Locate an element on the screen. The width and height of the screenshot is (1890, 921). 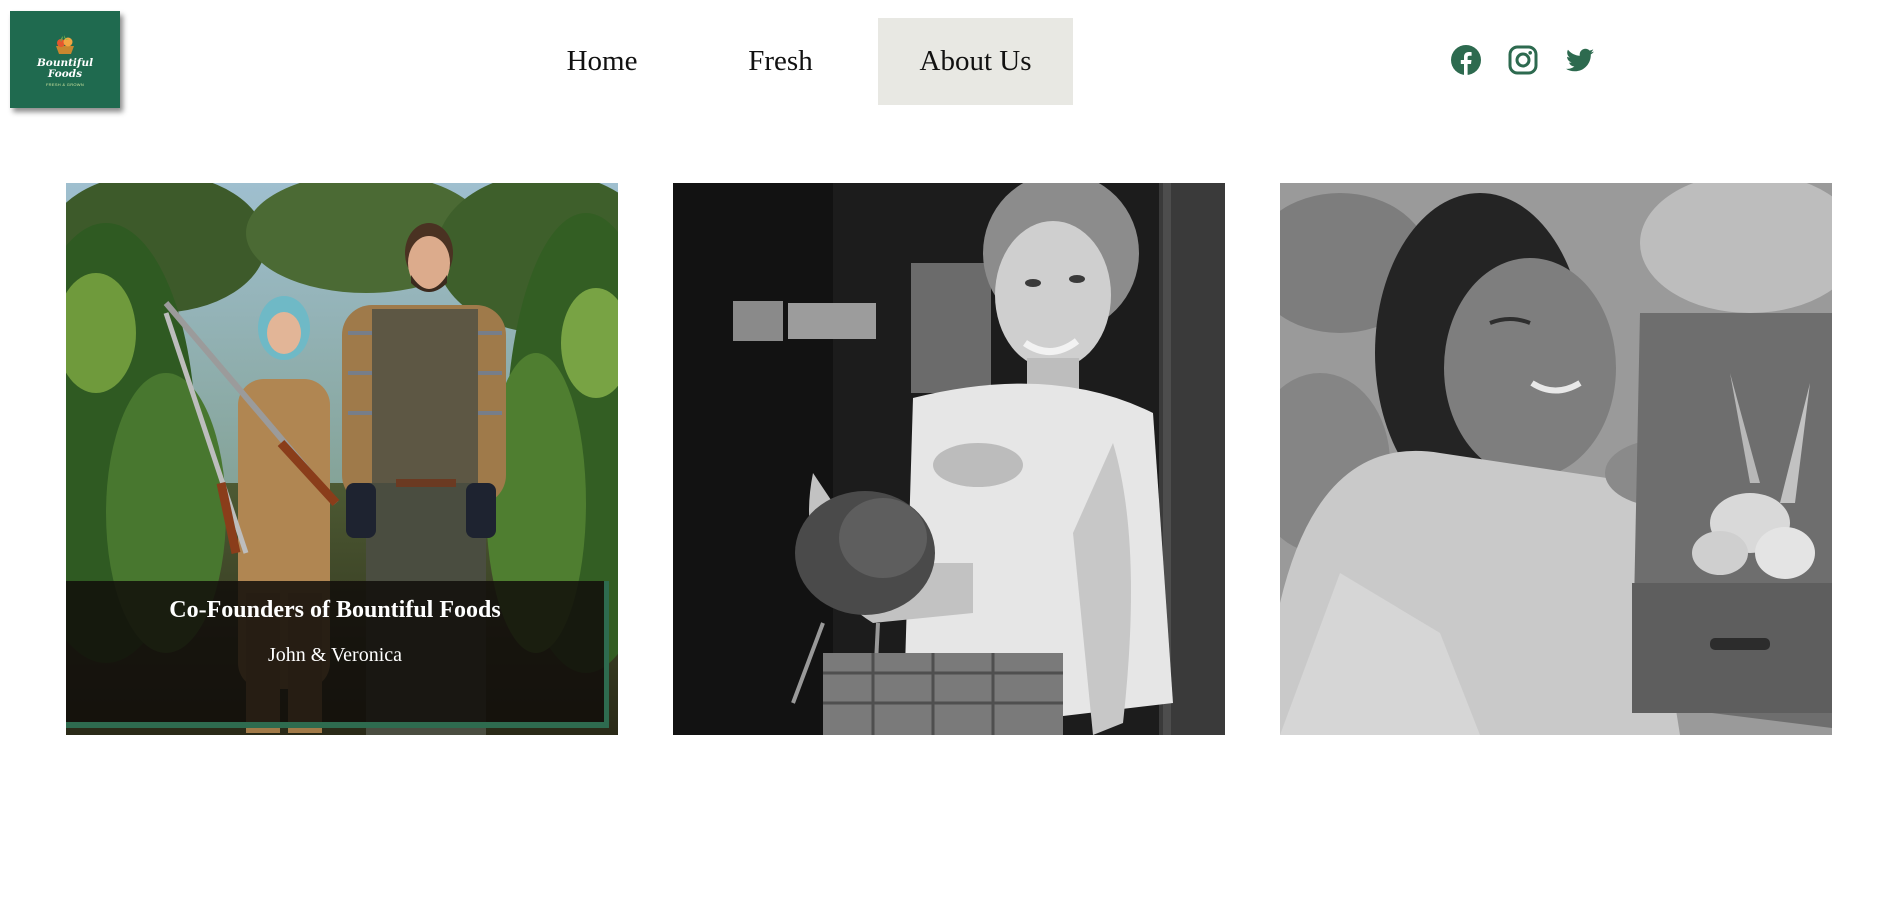
brand-tagline: FRESH & GROWN is located at coordinates (65, 84).